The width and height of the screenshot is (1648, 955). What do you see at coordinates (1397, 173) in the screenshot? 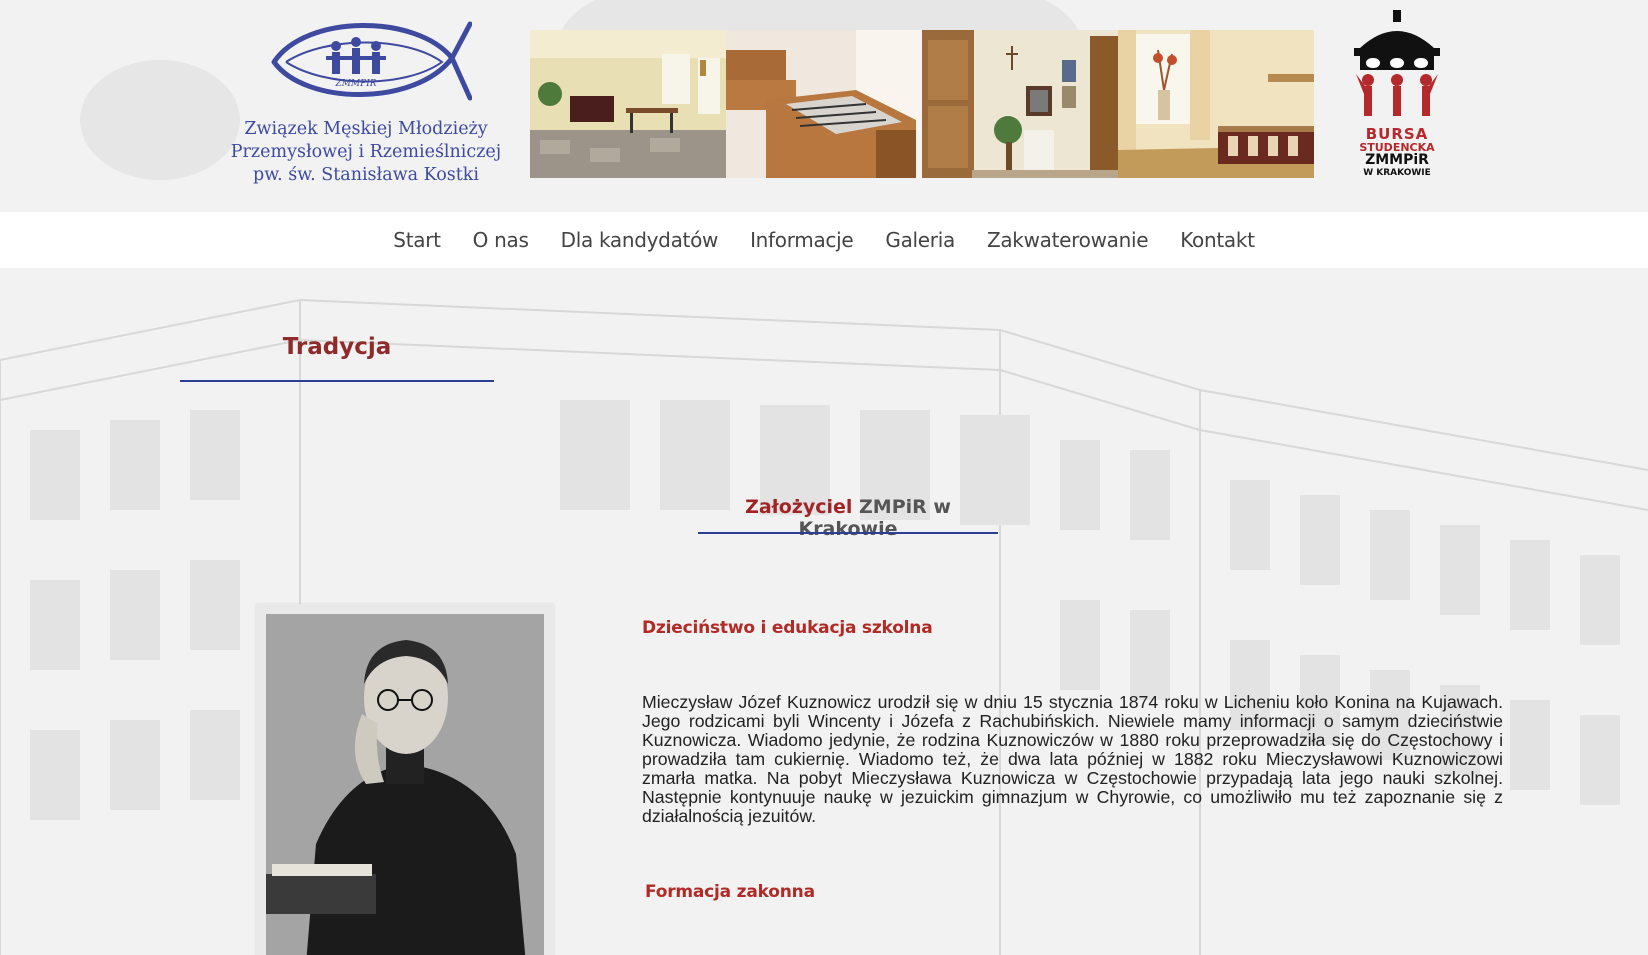
I see `bursa-line4: W KRAKOWIE` at bounding box center [1397, 173].